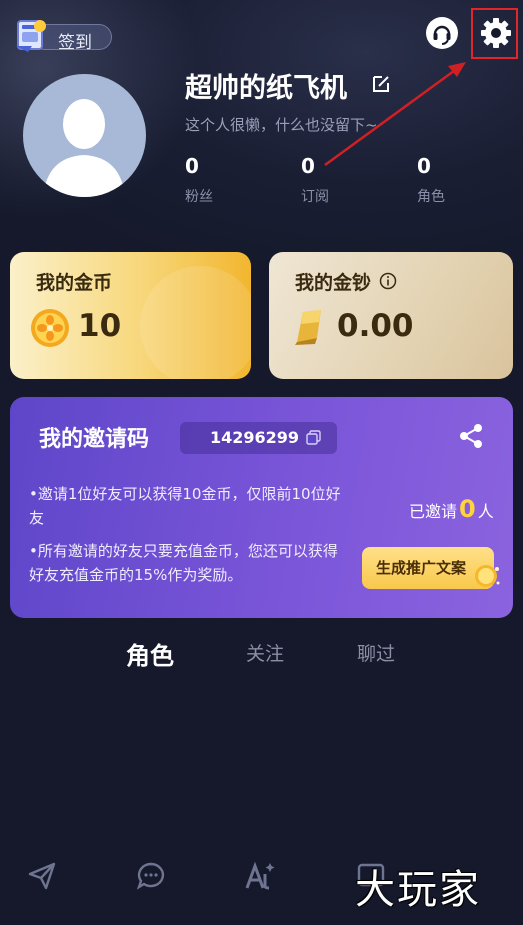 This screenshot has width=523, height=925. What do you see at coordinates (266, 88) in the screenshot?
I see `username: 超帅的纸飞机` at bounding box center [266, 88].